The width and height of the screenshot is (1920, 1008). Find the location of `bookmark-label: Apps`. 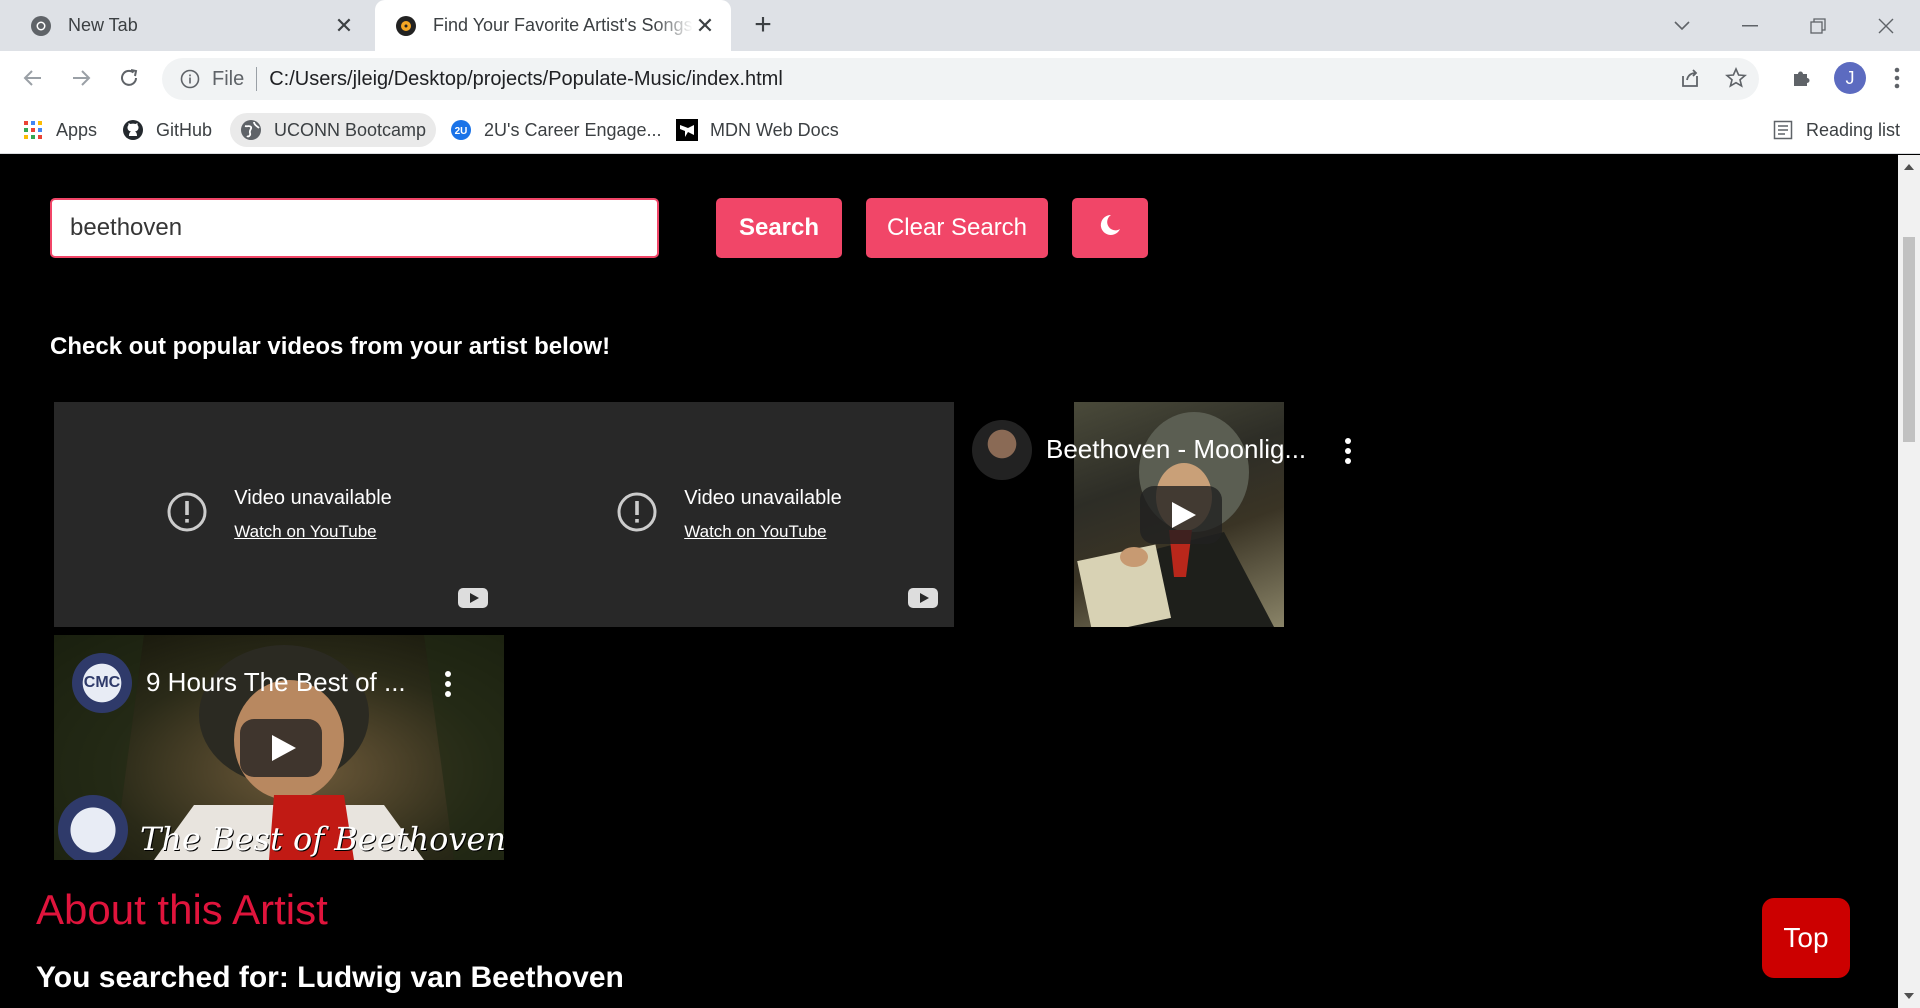

bookmark-label: Apps is located at coordinates (77, 129).